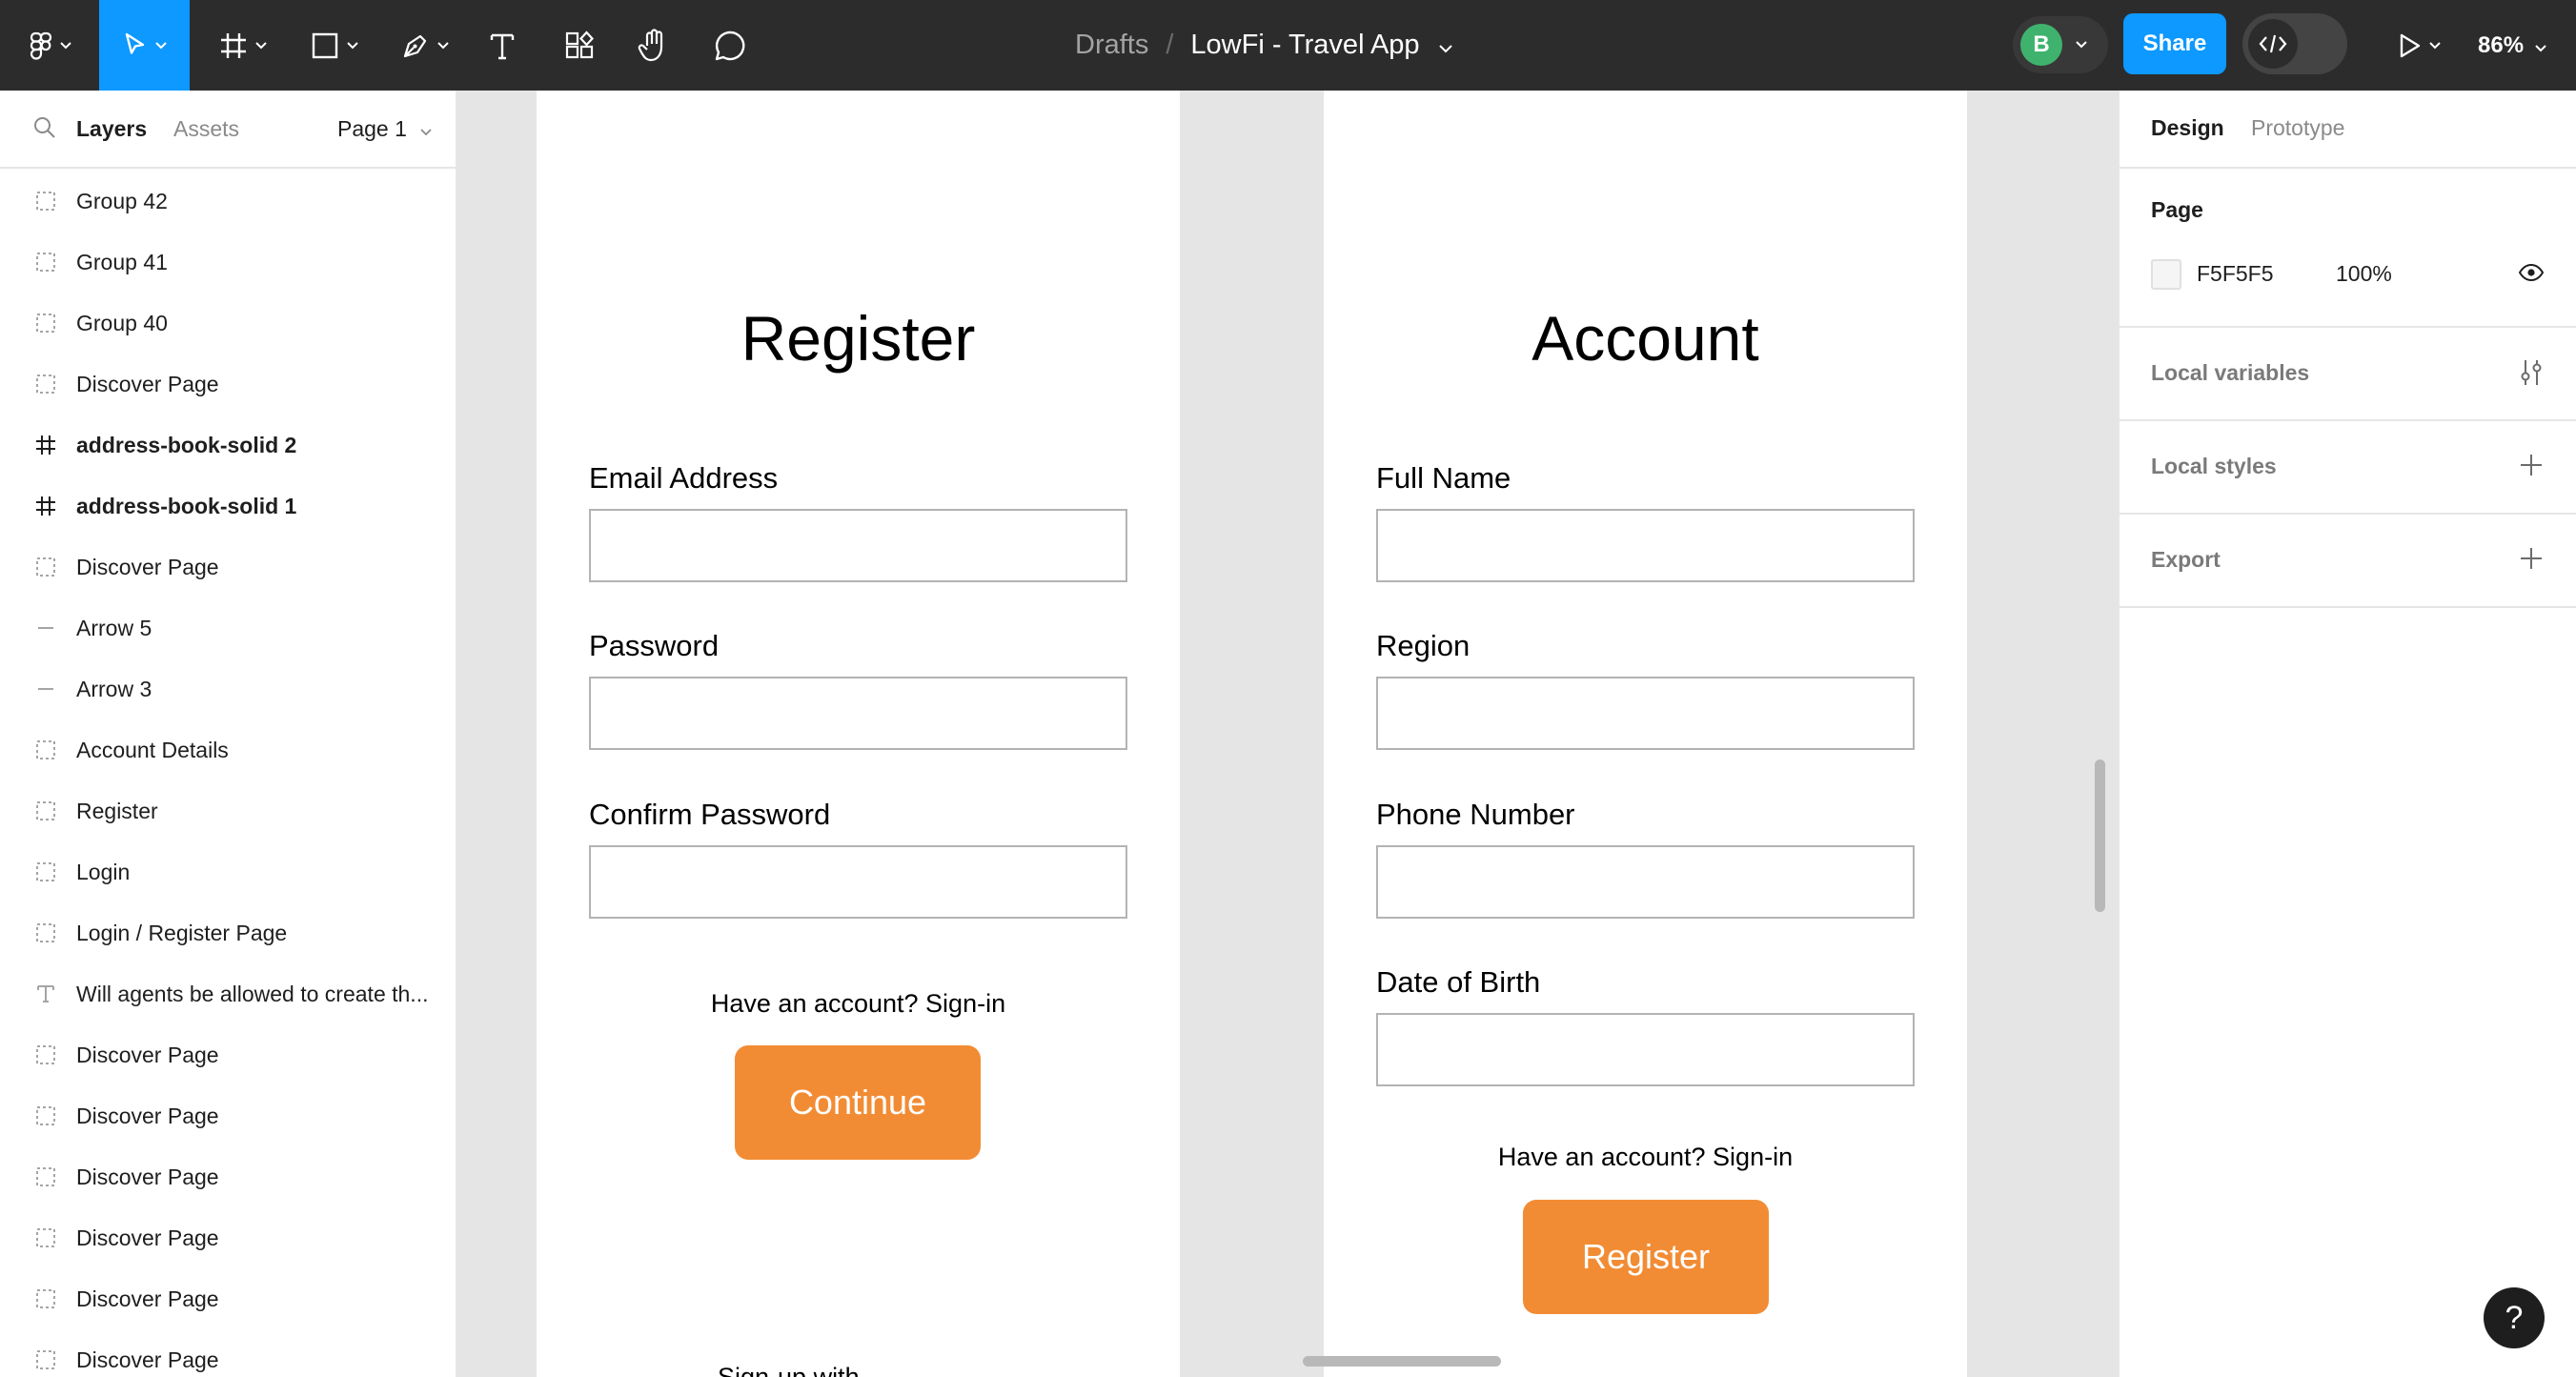 Image resolution: width=2576 pixels, height=1377 pixels. I want to click on tab-assets: Assets, so click(206, 129).